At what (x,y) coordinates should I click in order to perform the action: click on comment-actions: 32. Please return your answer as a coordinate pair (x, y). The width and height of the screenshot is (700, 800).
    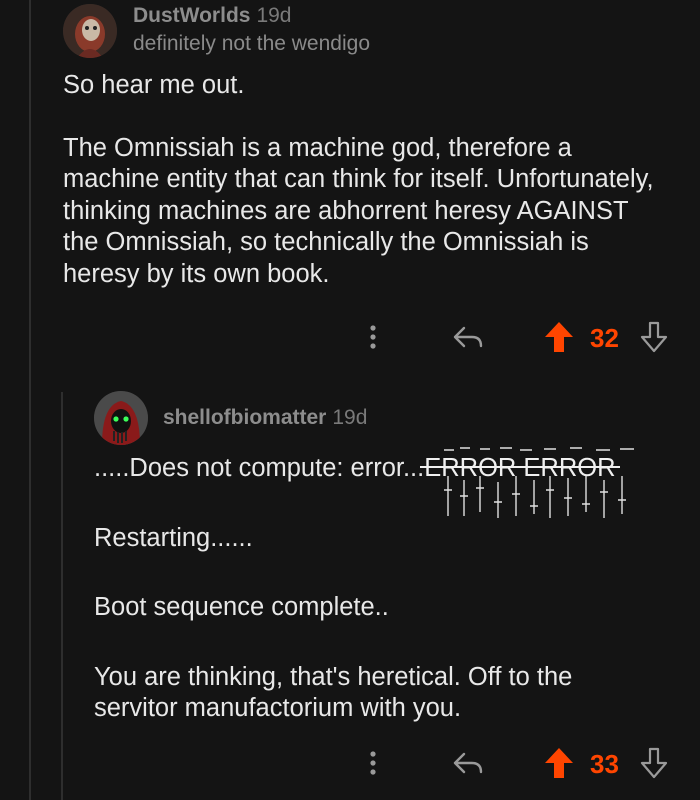
    Looking at the image, I should click on (520, 336).